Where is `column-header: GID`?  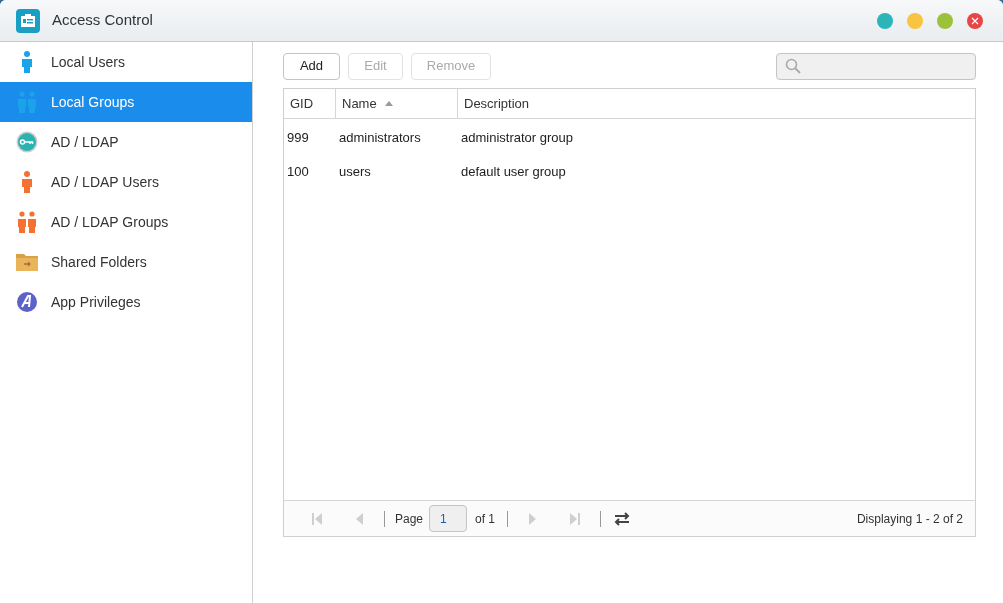
column-header: GID is located at coordinates (310, 103).